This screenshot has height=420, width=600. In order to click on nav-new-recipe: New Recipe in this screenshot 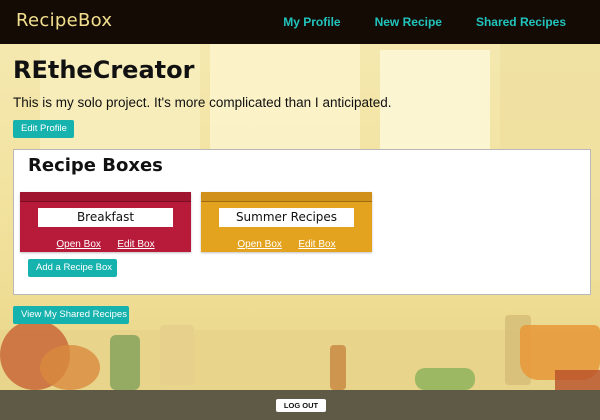, I will do `click(408, 22)`.